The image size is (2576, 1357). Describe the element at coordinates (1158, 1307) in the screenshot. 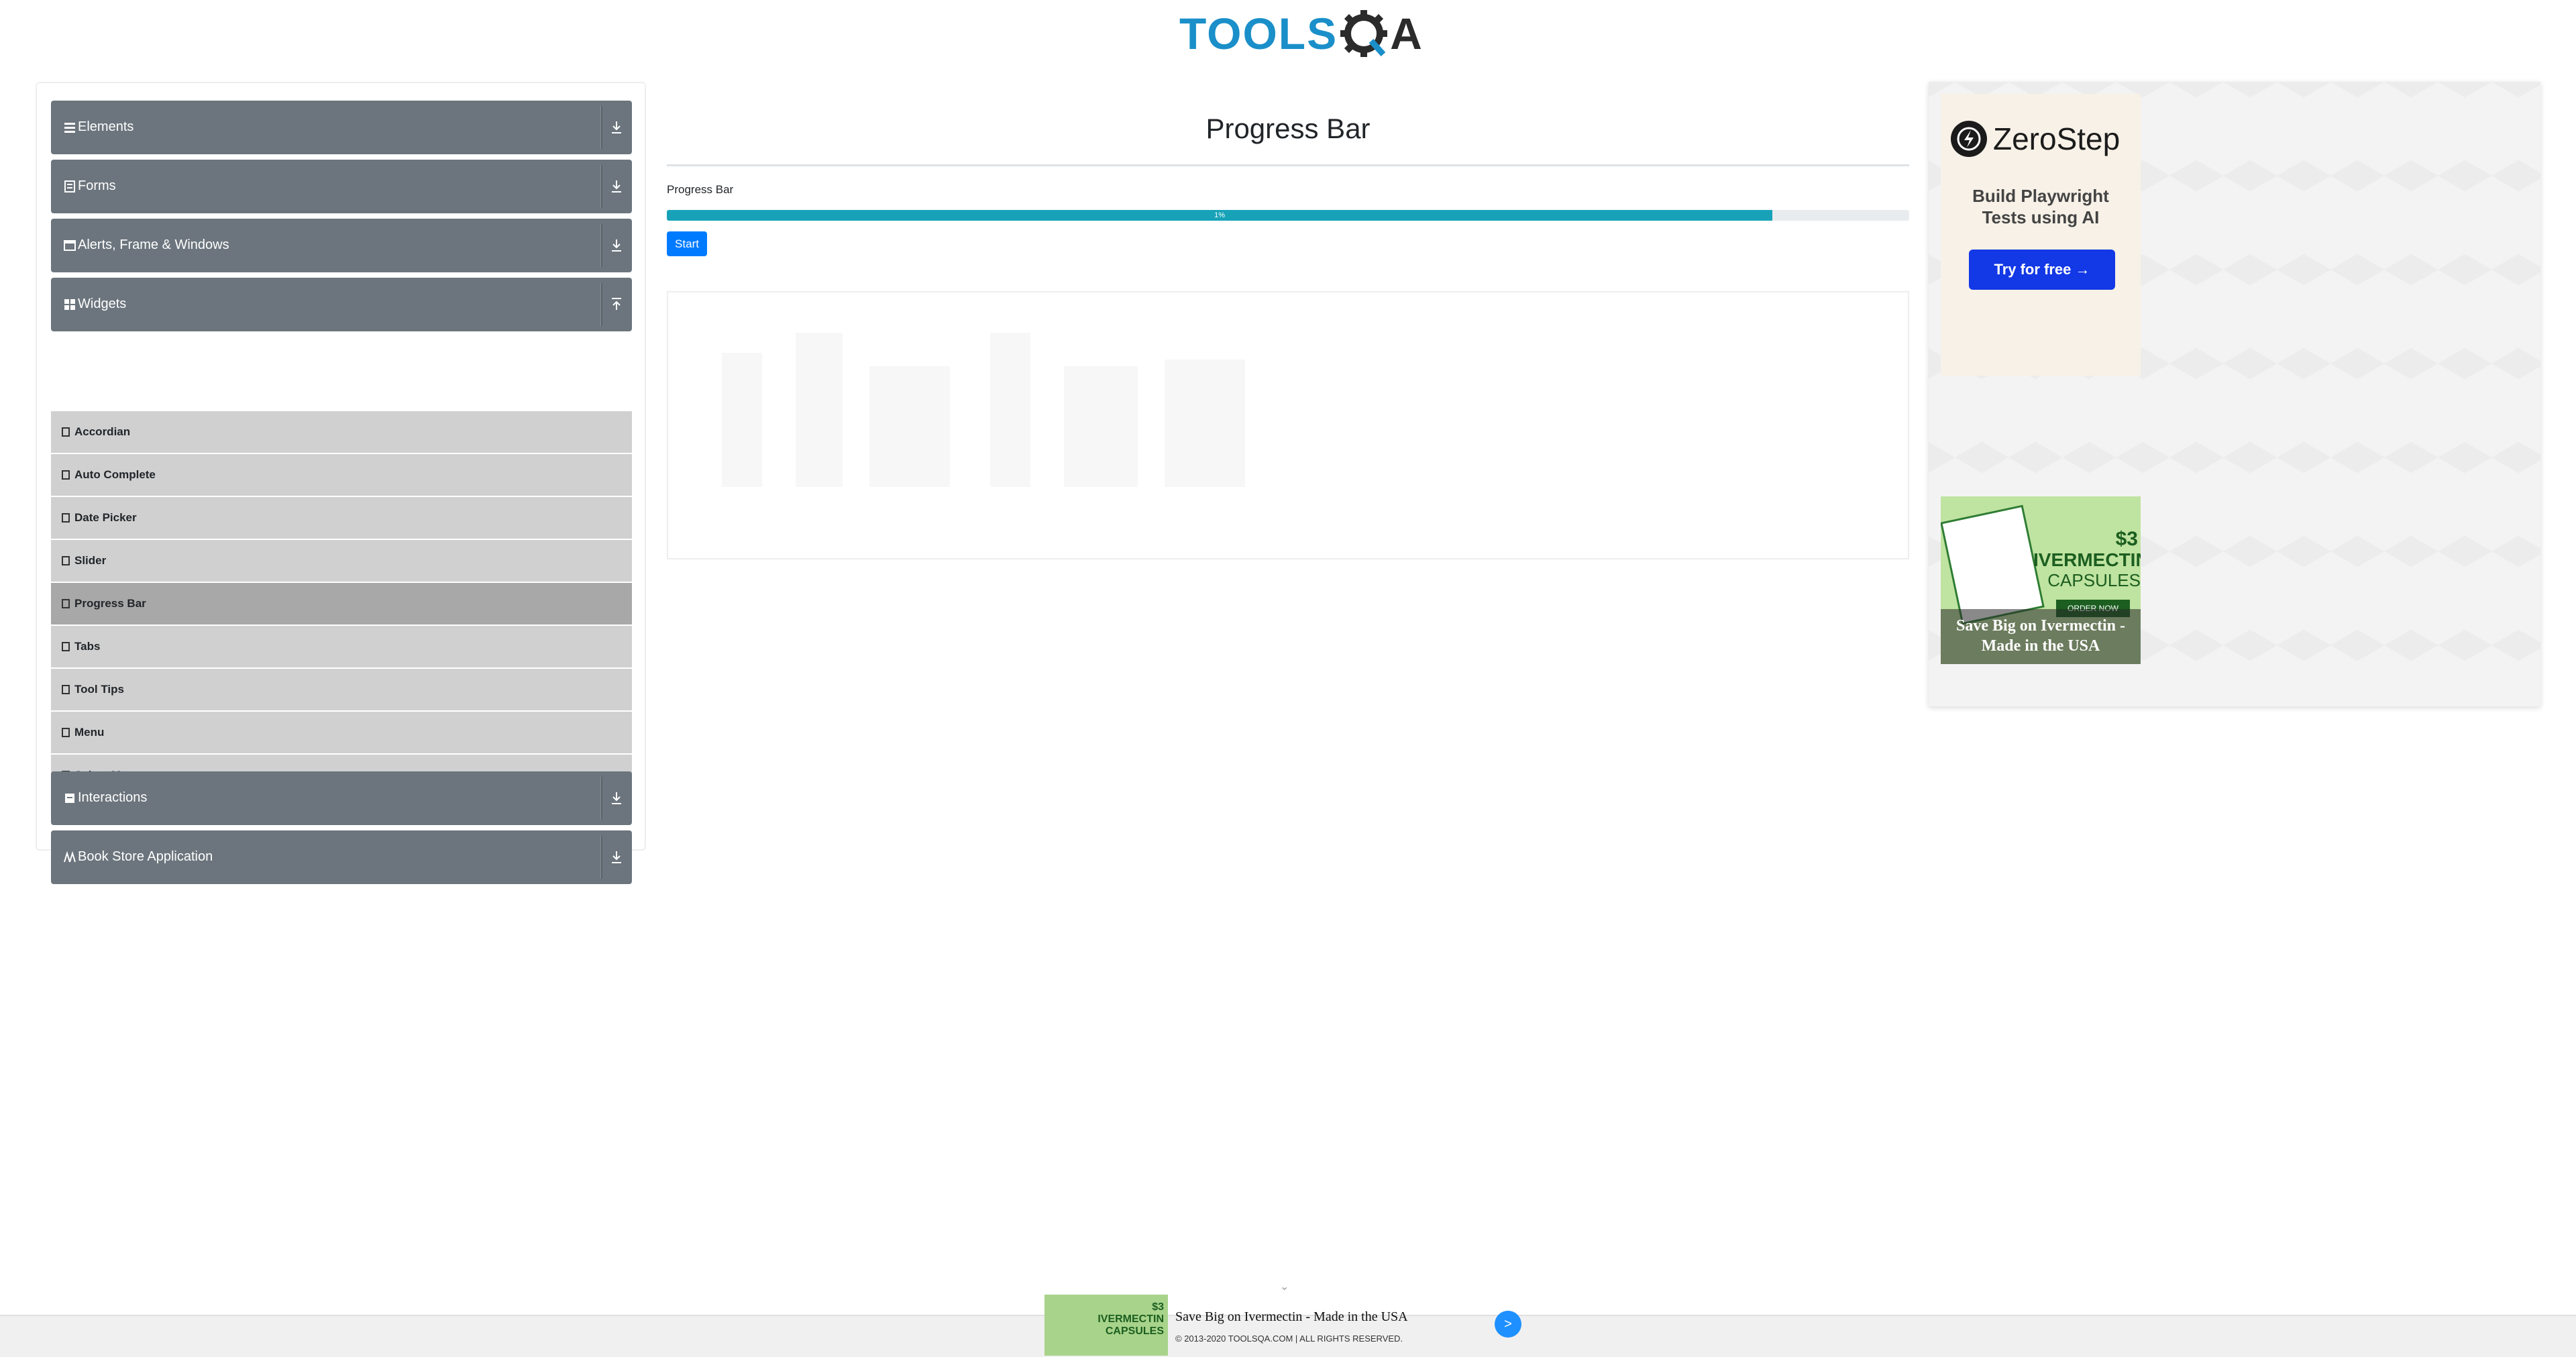

I see `ad-image-price: $3` at that location.